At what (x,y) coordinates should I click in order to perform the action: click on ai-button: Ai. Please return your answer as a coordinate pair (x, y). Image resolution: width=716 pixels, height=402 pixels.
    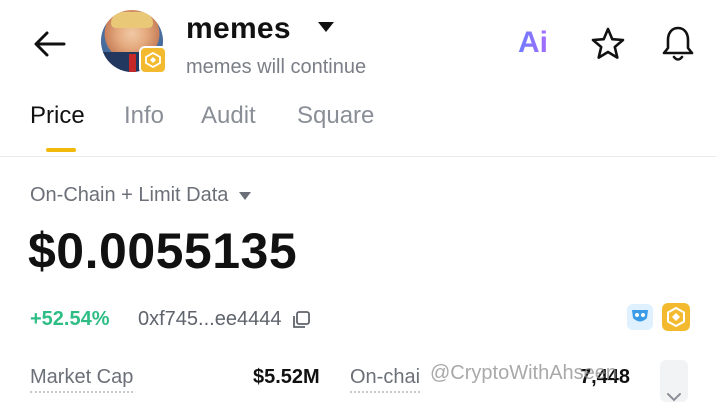
    Looking at the image, I should click on (533, 43).